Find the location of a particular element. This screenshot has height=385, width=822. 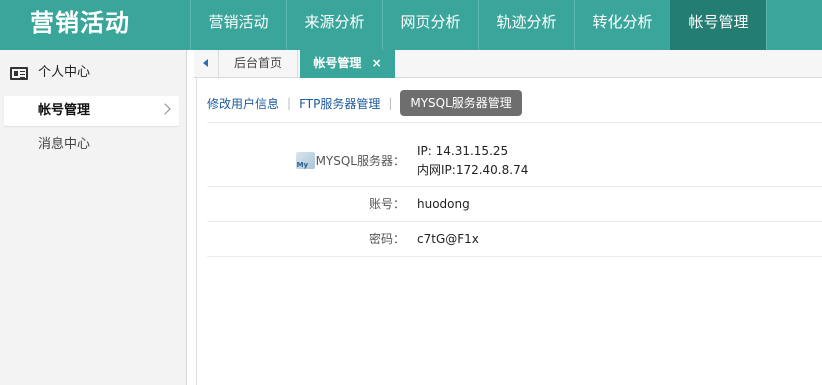

server-label-cell: MYSQL服务器： is located at coordinates (312, 160).